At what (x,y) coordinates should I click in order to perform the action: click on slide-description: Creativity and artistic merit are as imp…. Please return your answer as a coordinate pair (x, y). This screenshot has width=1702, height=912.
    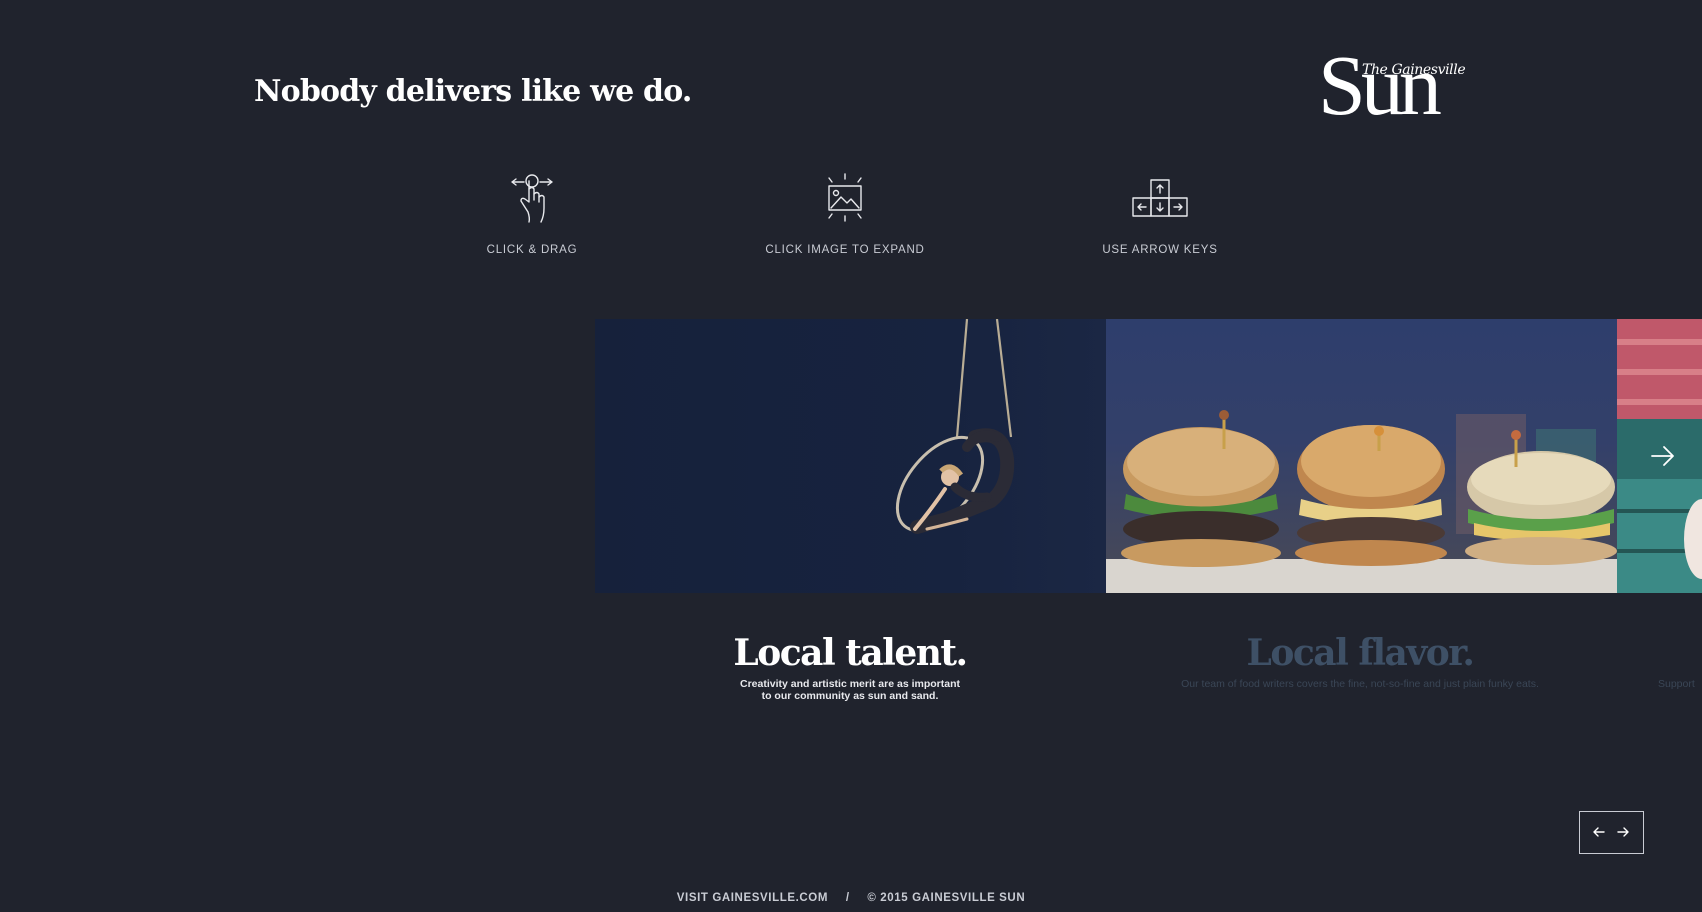
    Looking at the image, I should click on (850, 690).